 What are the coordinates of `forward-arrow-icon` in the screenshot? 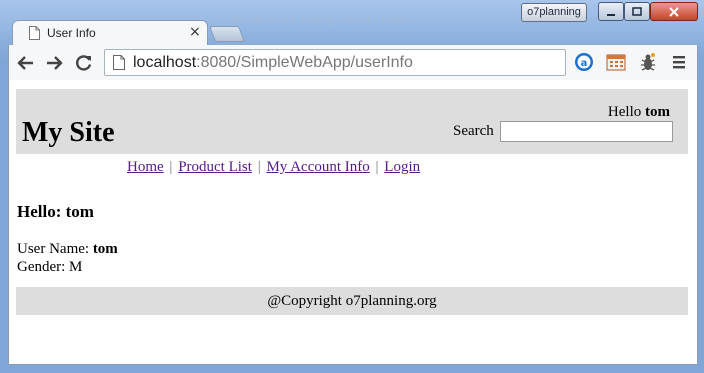 It's located at (55, 63).